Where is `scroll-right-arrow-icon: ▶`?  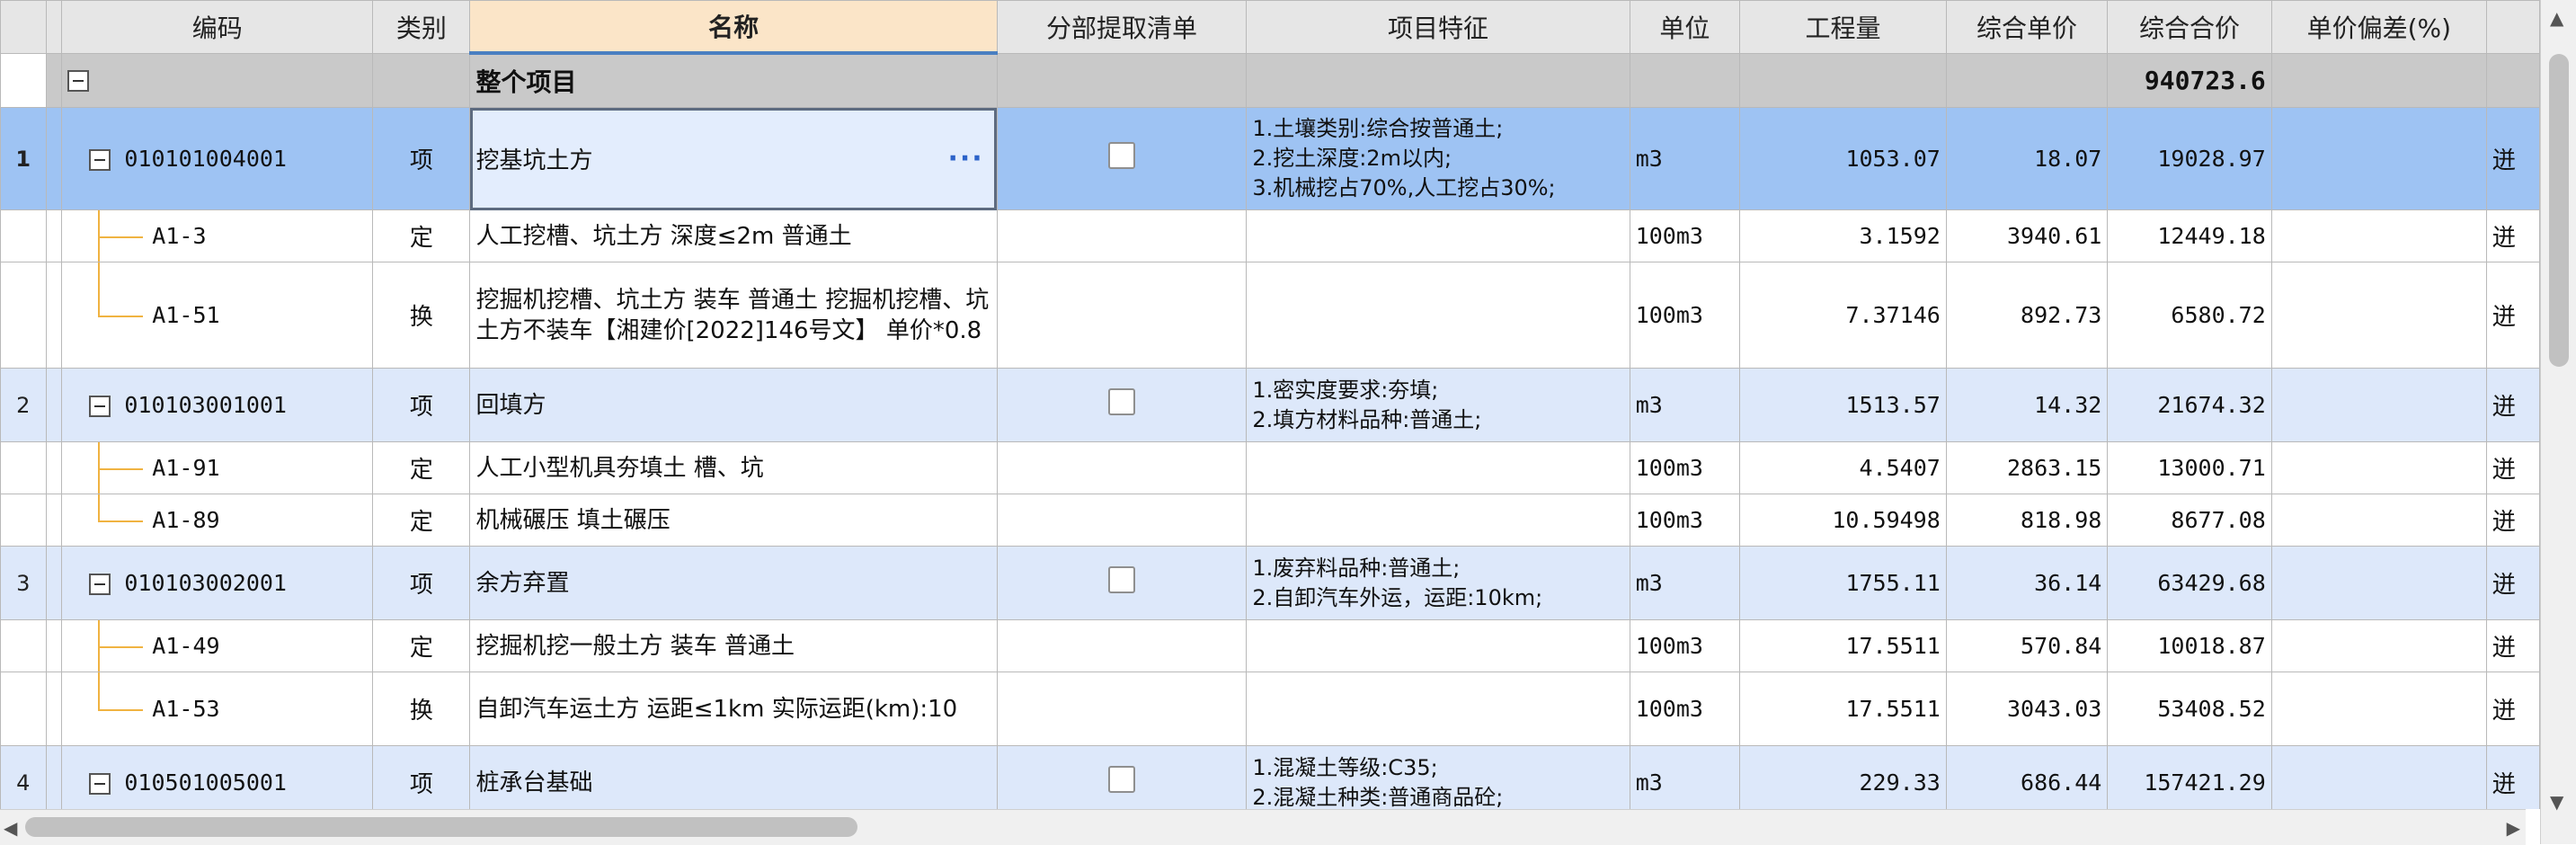
scroll-right-arrow-icon: ▶ is located at coordinates (2513, 828).